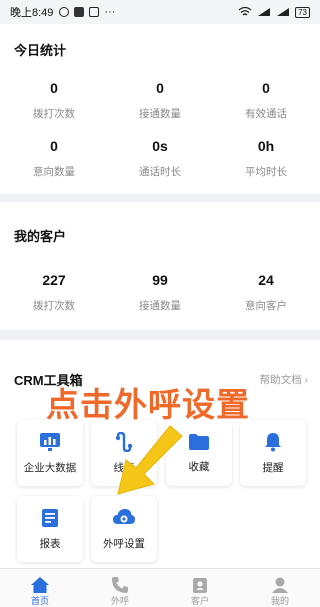 The width and height of the screenshot is (320, 607). I want to click on bell-icon, so click(273, 441).